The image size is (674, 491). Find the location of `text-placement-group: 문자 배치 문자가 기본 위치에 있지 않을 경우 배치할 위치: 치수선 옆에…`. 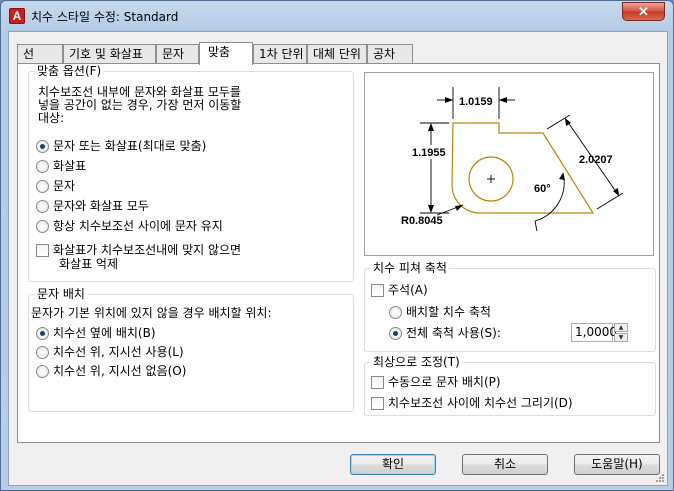

text-placement-group: 문자 배치 문자가 기본 위치에 있지 않을 경우 배치할 위치: 치수선 옆에… is located at coordinates (191, 349).